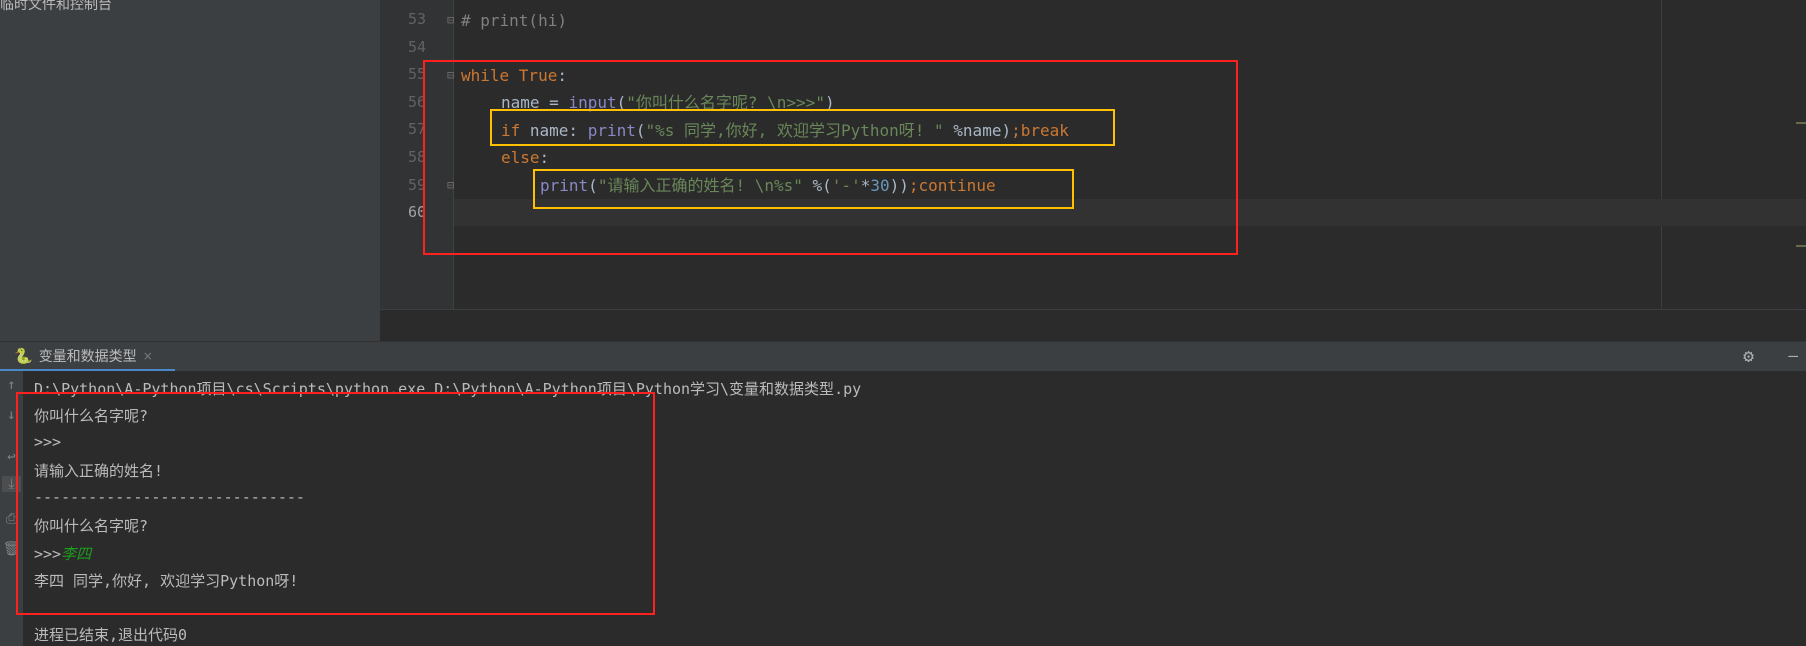 The height and width of the screenshot is (646, 1806). I want to click on right-margin-guide, so click(1661, 154).